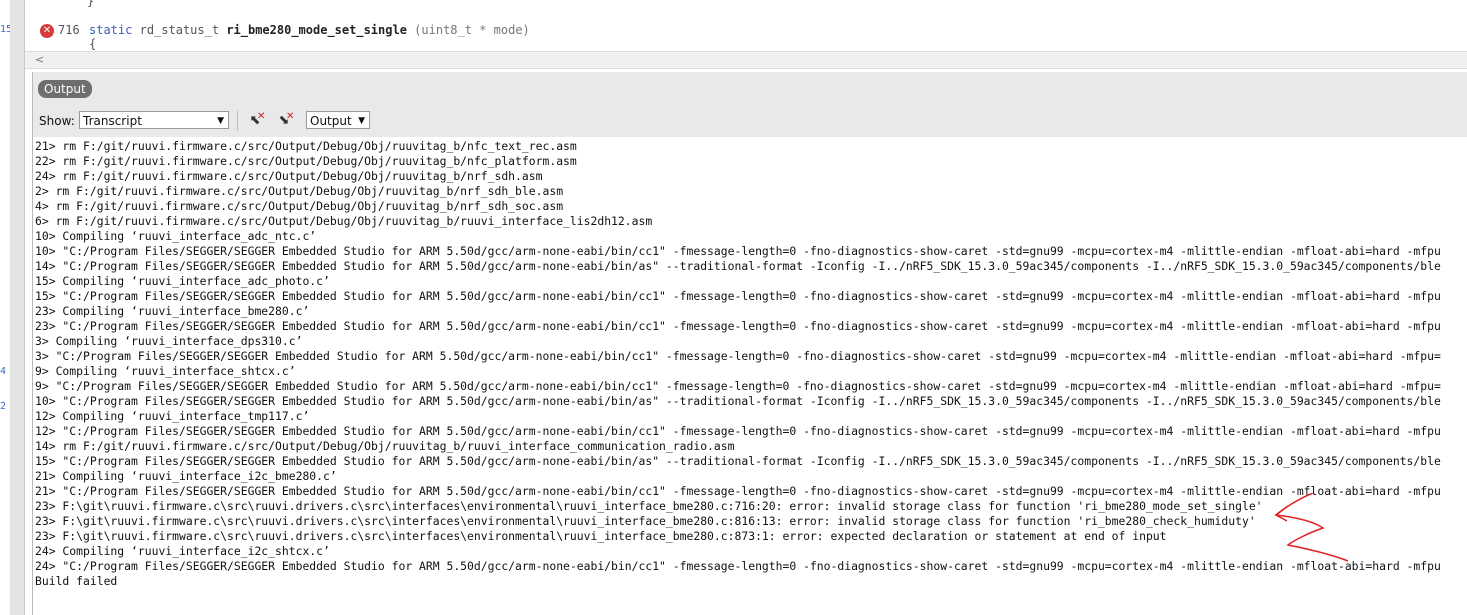 This screenshot has width=1467, height=615. Describe the element at coordinates (57, 121) in the screenshot. I see `show-label: Show:` at that location.